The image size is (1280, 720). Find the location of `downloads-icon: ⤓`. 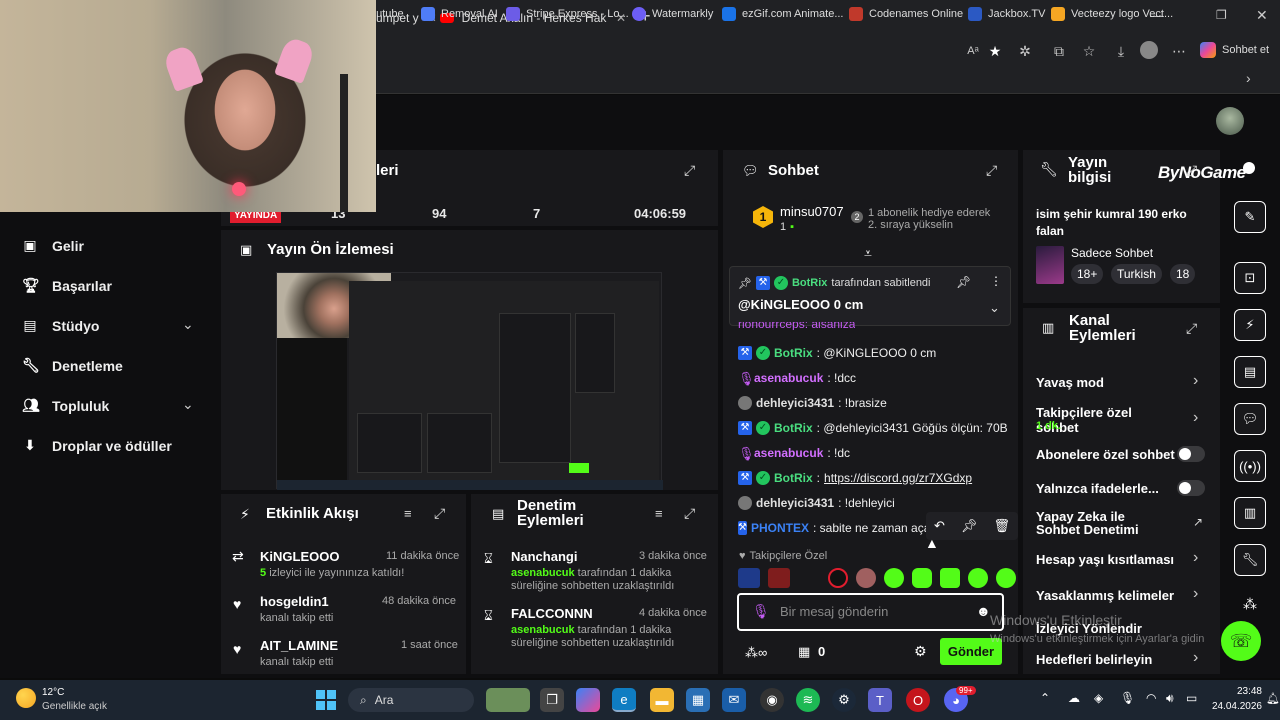

downloads-icon: ⤓ is located at coordinates (1121, 51).